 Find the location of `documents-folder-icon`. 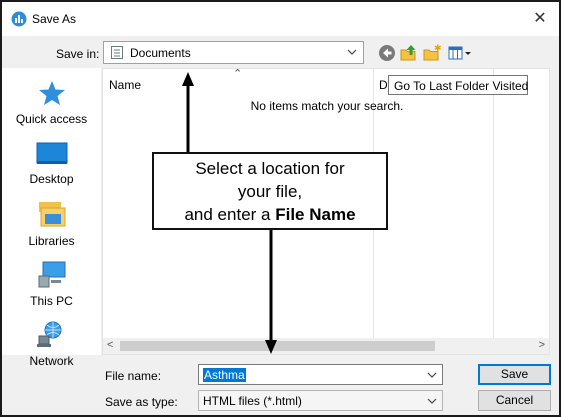

documents-folder-icon is located at coordinates (117, 52).